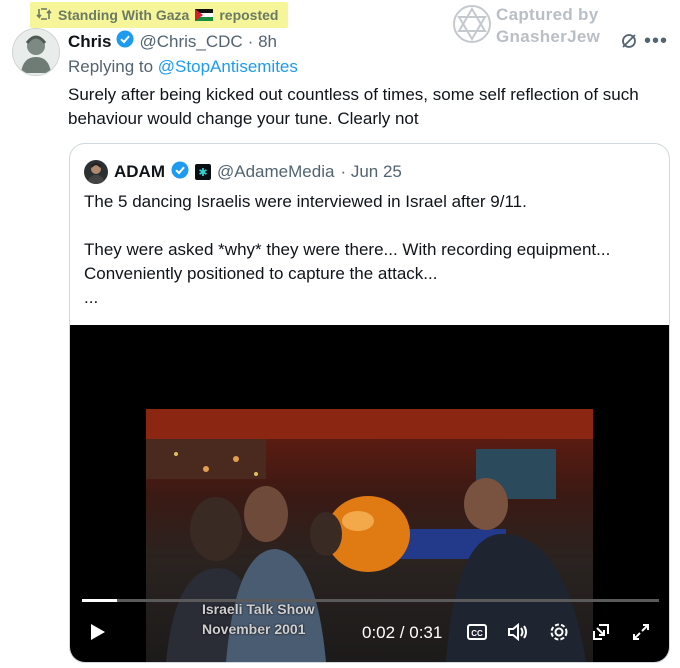 The image size is (680, 668). I want to click on quoted-line, so click(369, 226).